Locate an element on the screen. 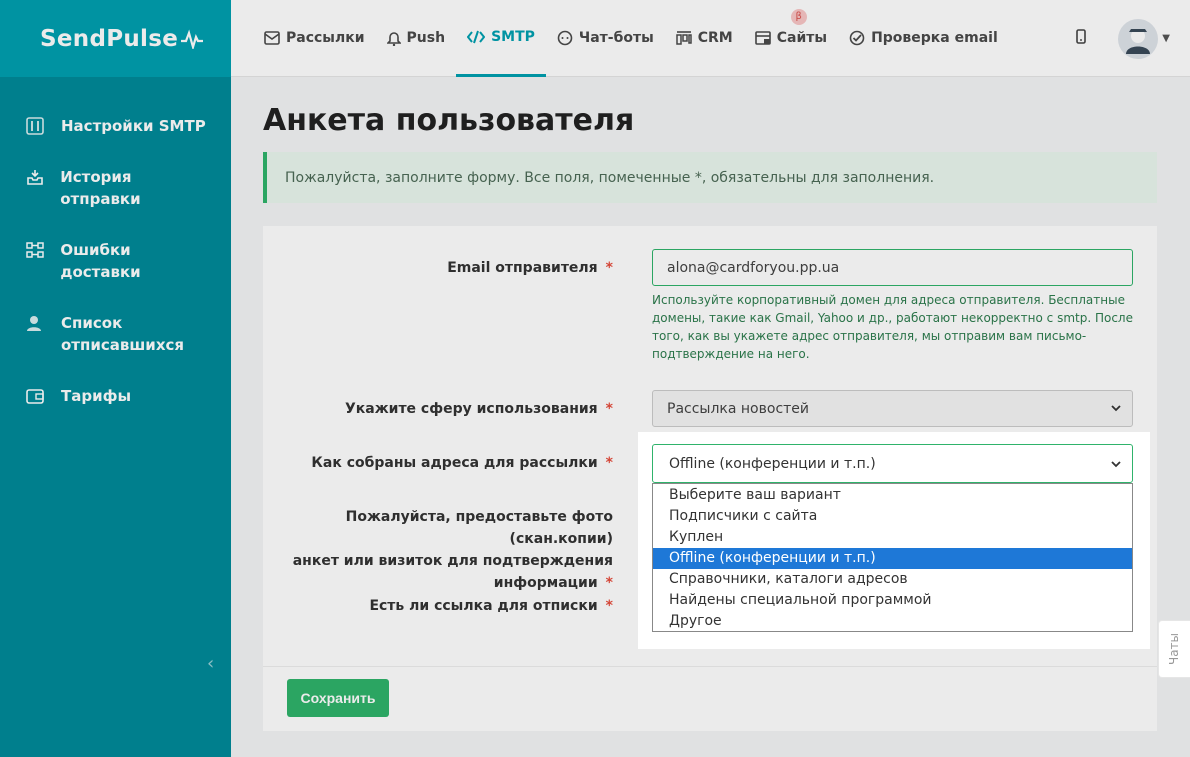 The width and height of the screenshot is (1190, 757). usage-value: Рассылка новостей is located at coordinates (738, 408).